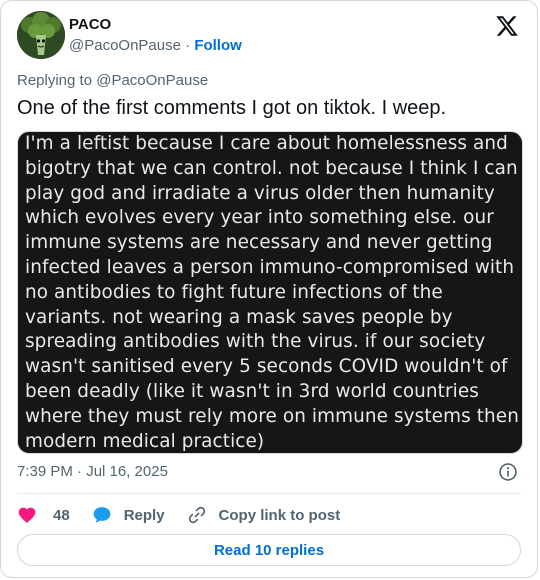 This screenshot has height=580, width=540. Describe the element at coordinates (279, 515) in the screenshot. I see `copy-link-label: Copy link to post` at that location.